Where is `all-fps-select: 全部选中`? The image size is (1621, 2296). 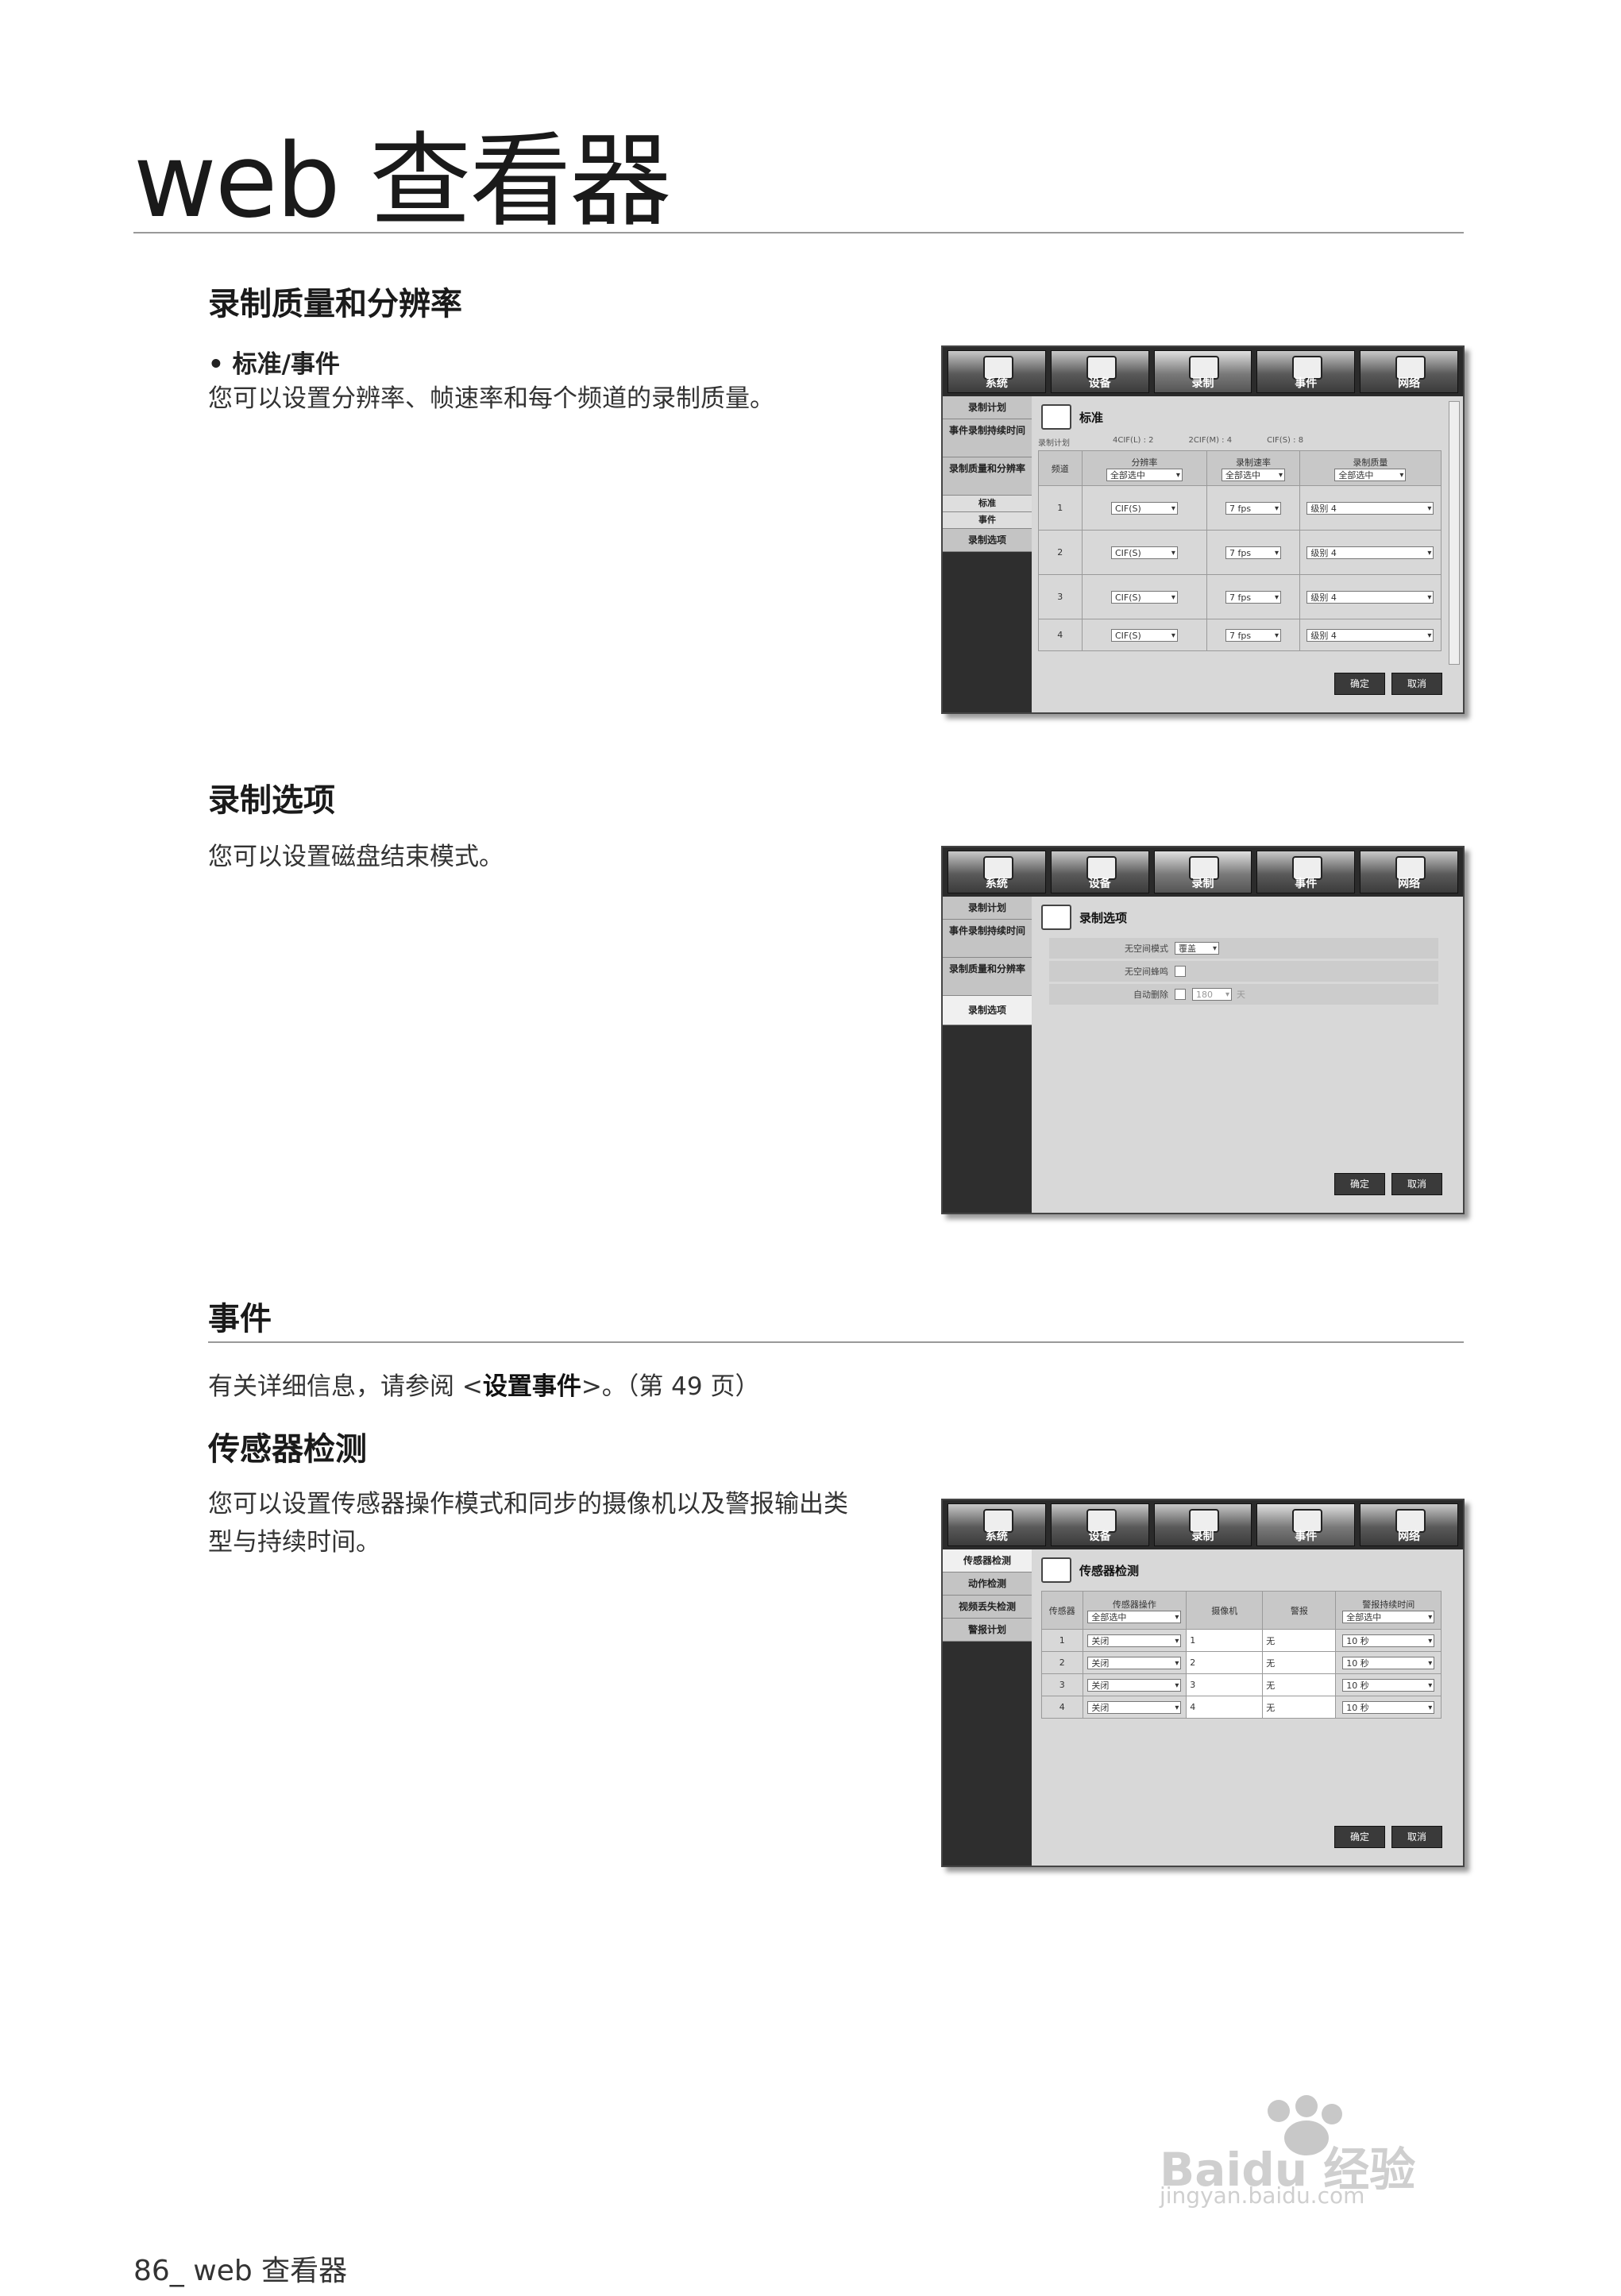
all-fps-select: 全部选中 is located at coordinates (1253, 475).